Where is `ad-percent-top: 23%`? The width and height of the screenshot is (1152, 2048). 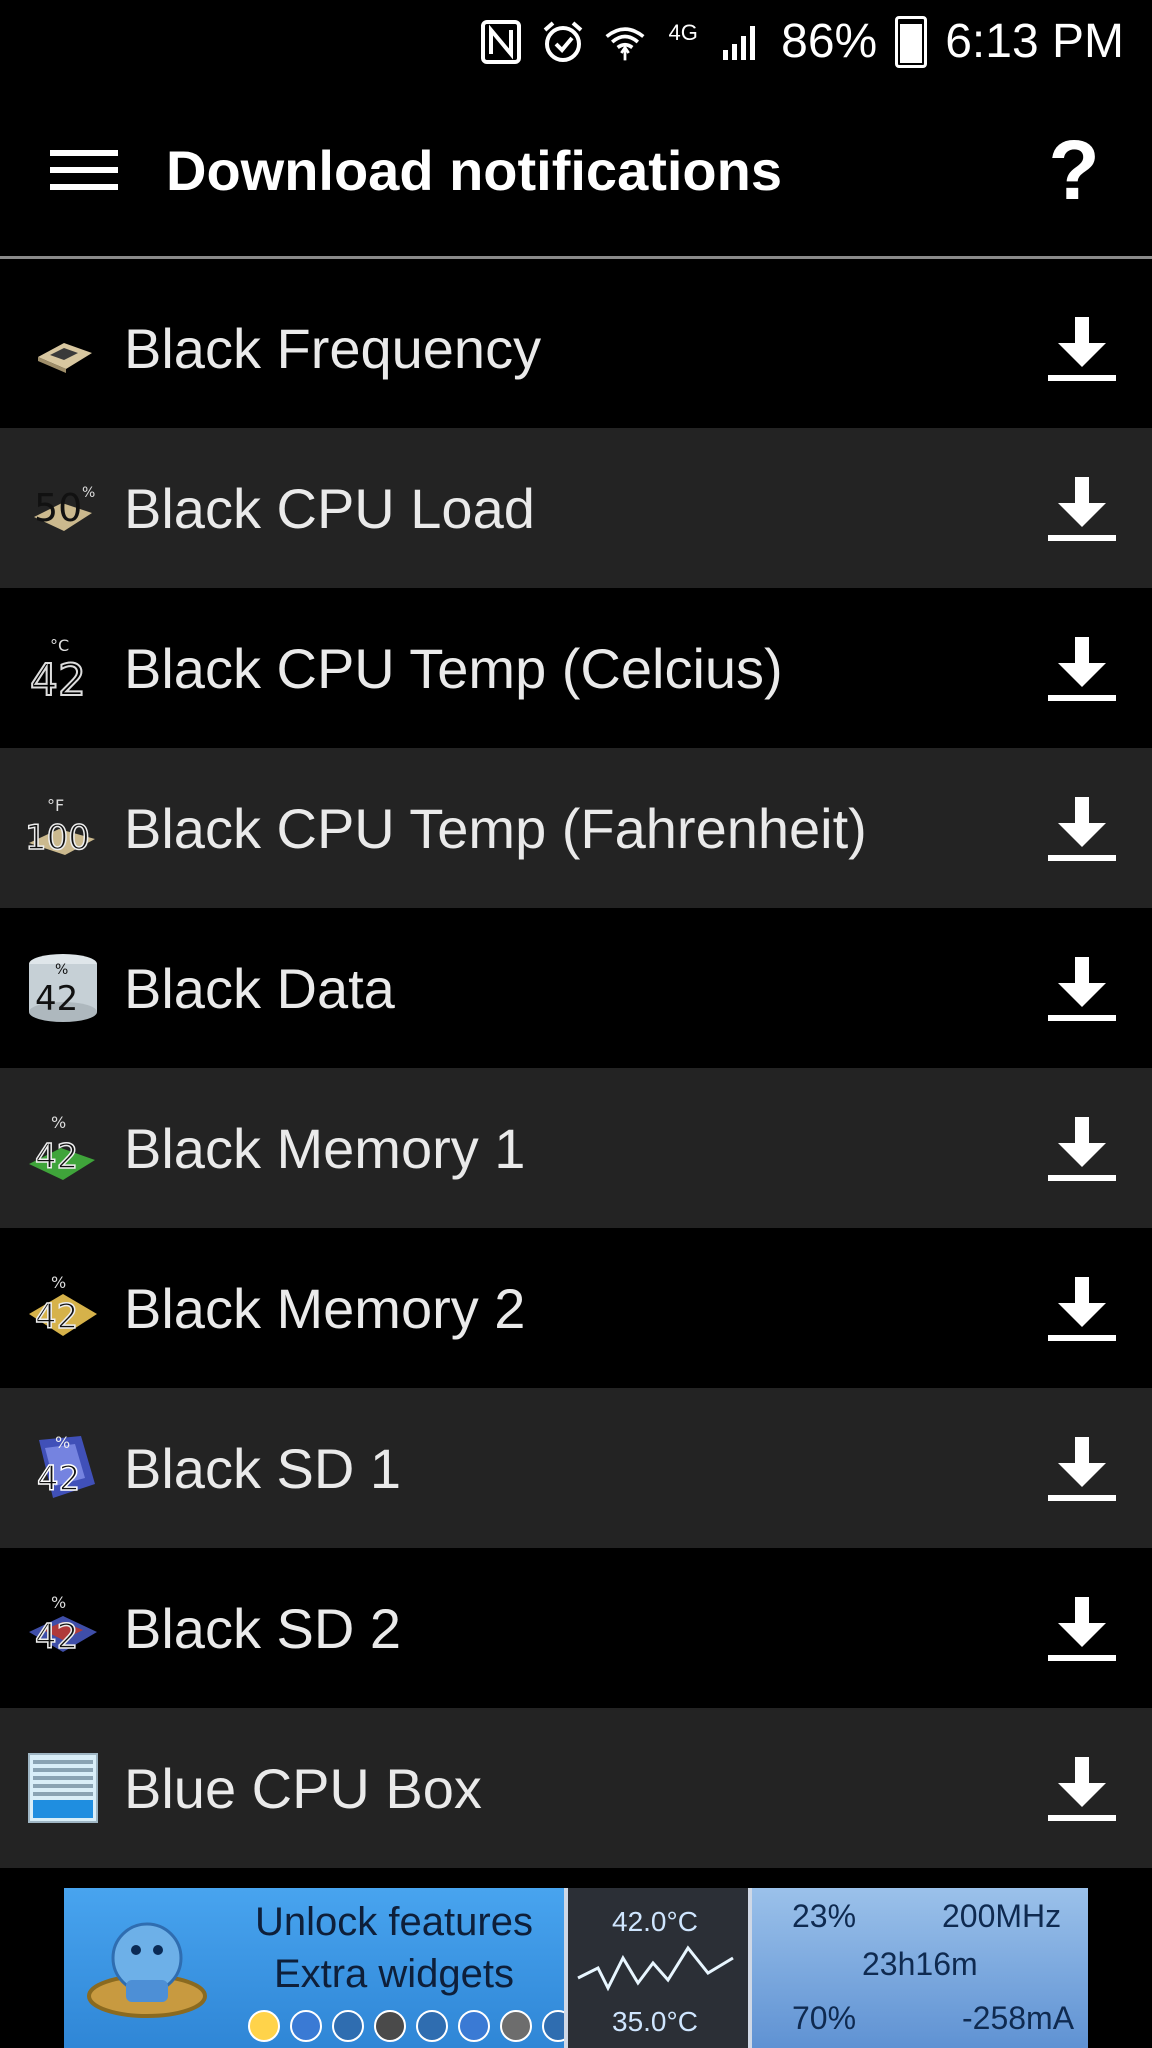 ad-percent-top: 23% is located at coordinates (824, 1916).